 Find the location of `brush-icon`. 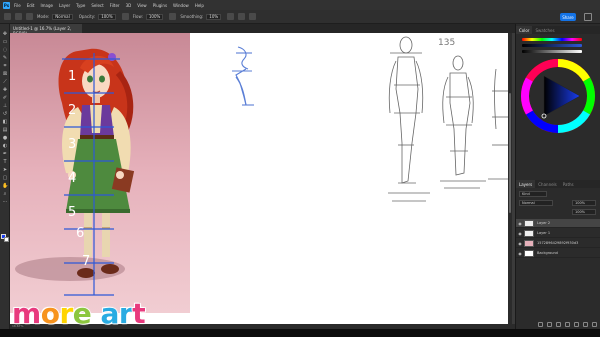

brush-icon is located at coordinates (7, 16).